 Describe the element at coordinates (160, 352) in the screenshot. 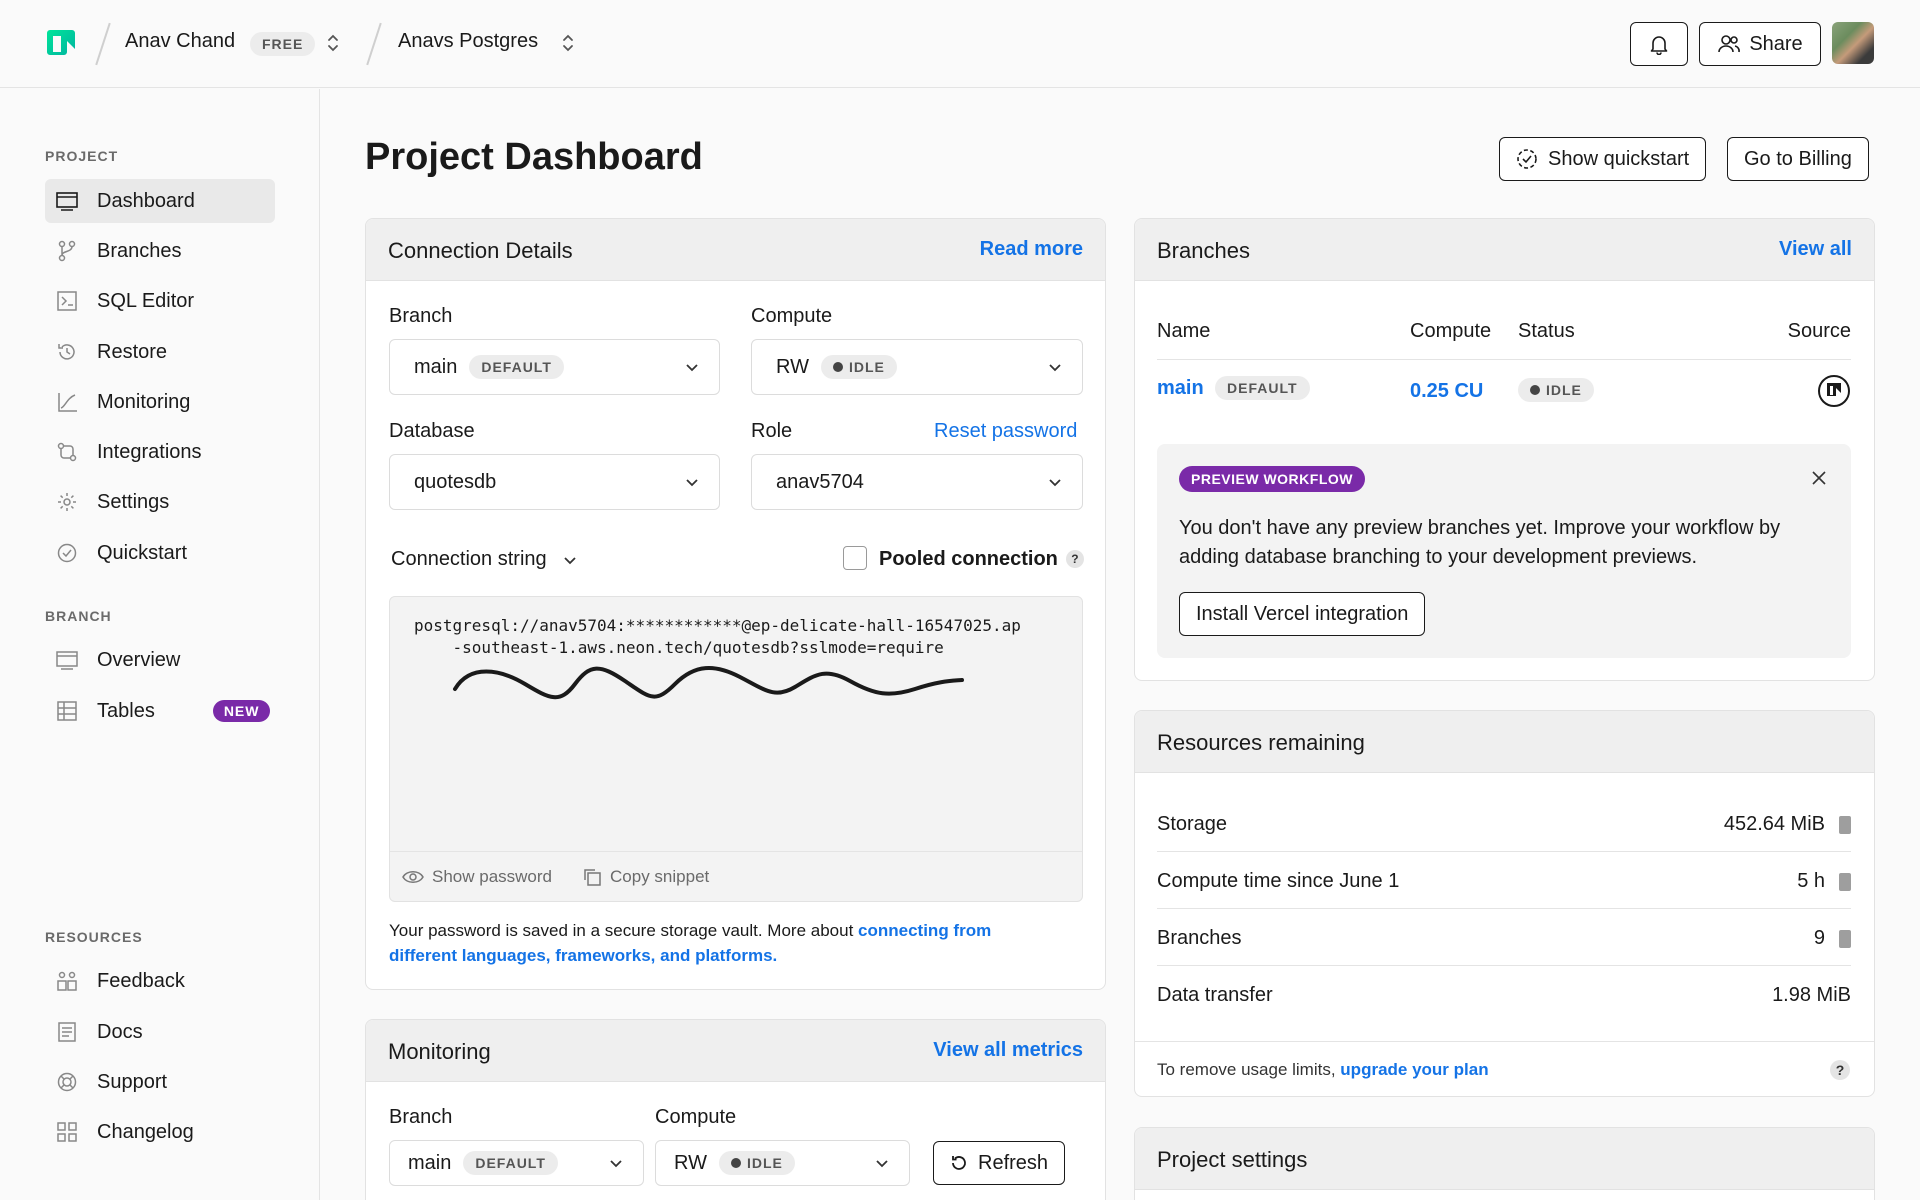

I see `sidebar-item-restore: Restore` at that location.